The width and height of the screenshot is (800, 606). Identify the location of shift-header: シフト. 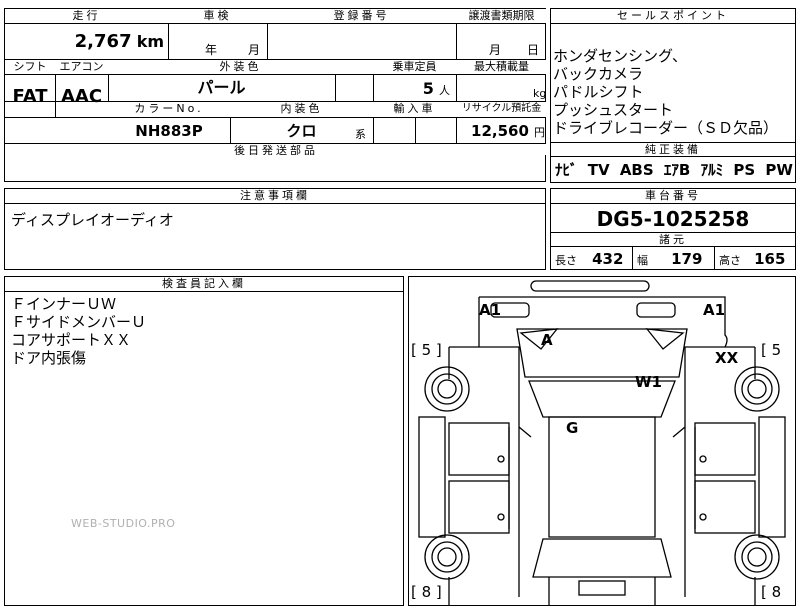
(30, 67).